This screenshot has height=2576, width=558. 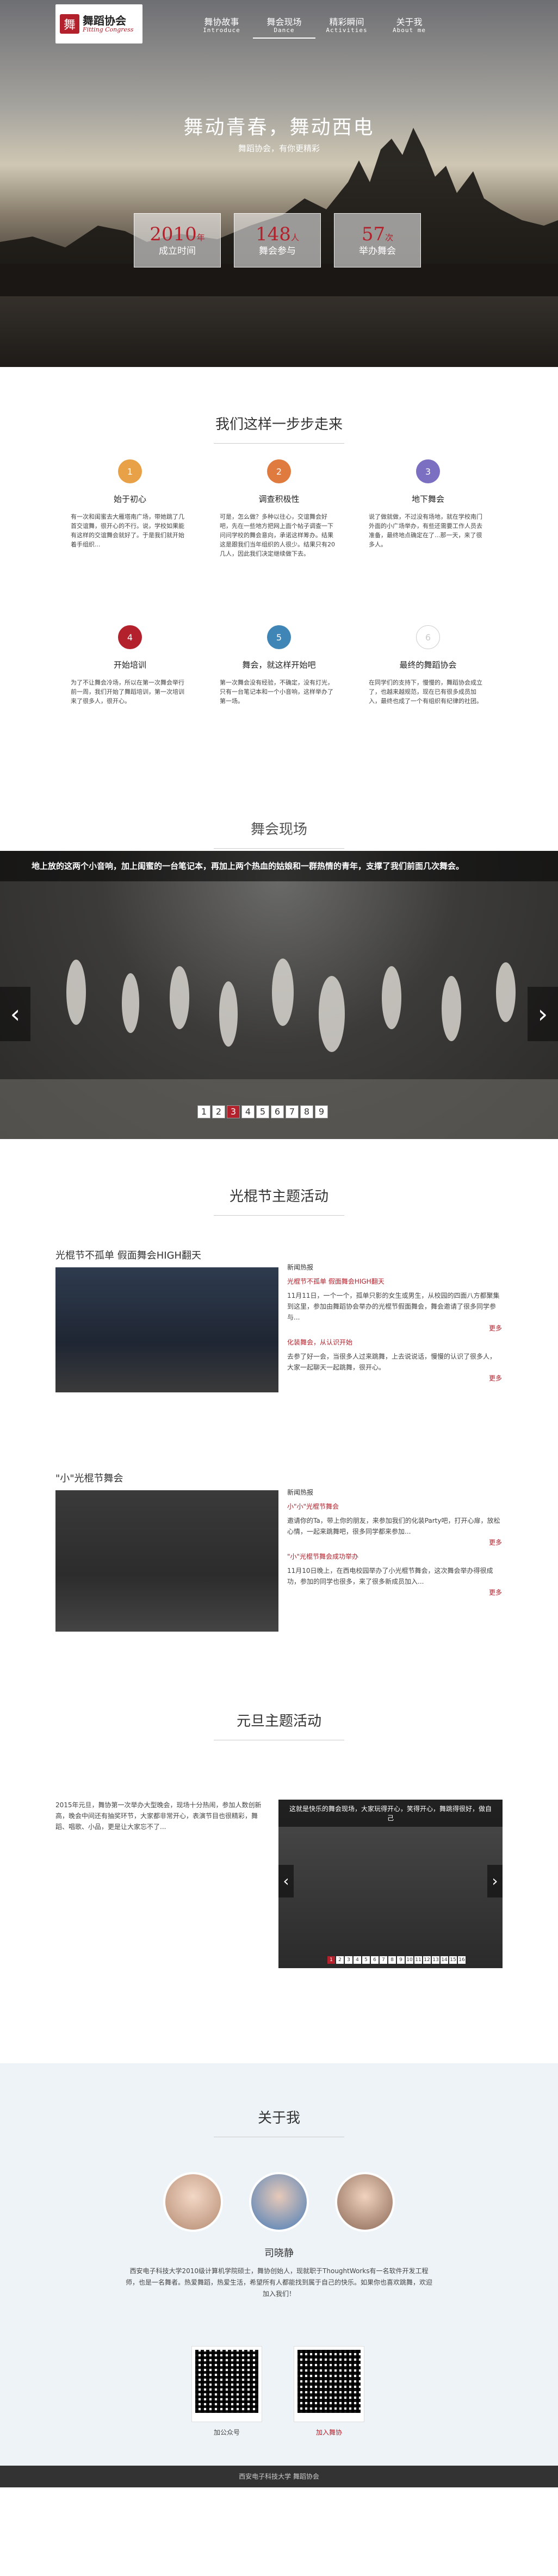 I want to click on site-logo: 舞 舞蹈协会 Fitting Congress, so click(x=98, y=23).